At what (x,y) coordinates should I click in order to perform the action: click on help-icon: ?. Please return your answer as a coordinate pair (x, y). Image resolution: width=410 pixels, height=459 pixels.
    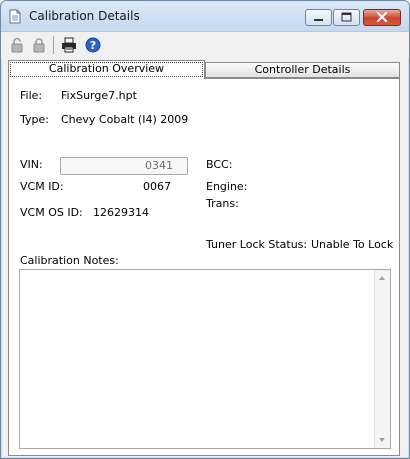
    Looking at the image, I should click on (93, 45).